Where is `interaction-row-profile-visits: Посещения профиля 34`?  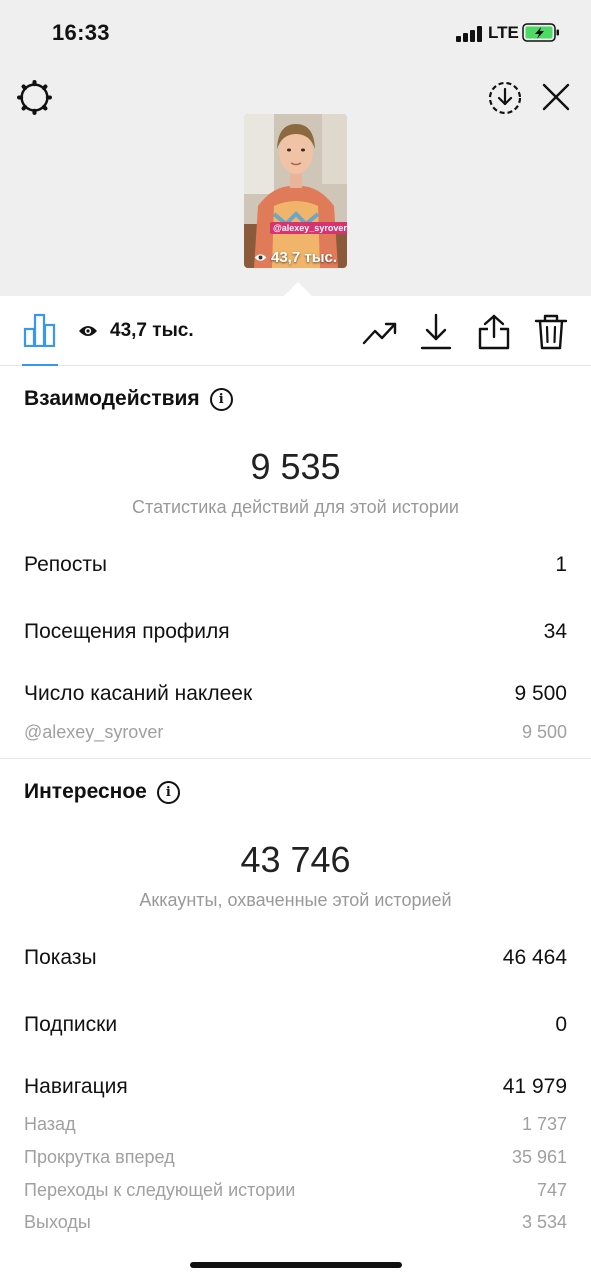
interaction-row-profile-visits: Посещения профиля 34 is located at coordinates (295, 632).